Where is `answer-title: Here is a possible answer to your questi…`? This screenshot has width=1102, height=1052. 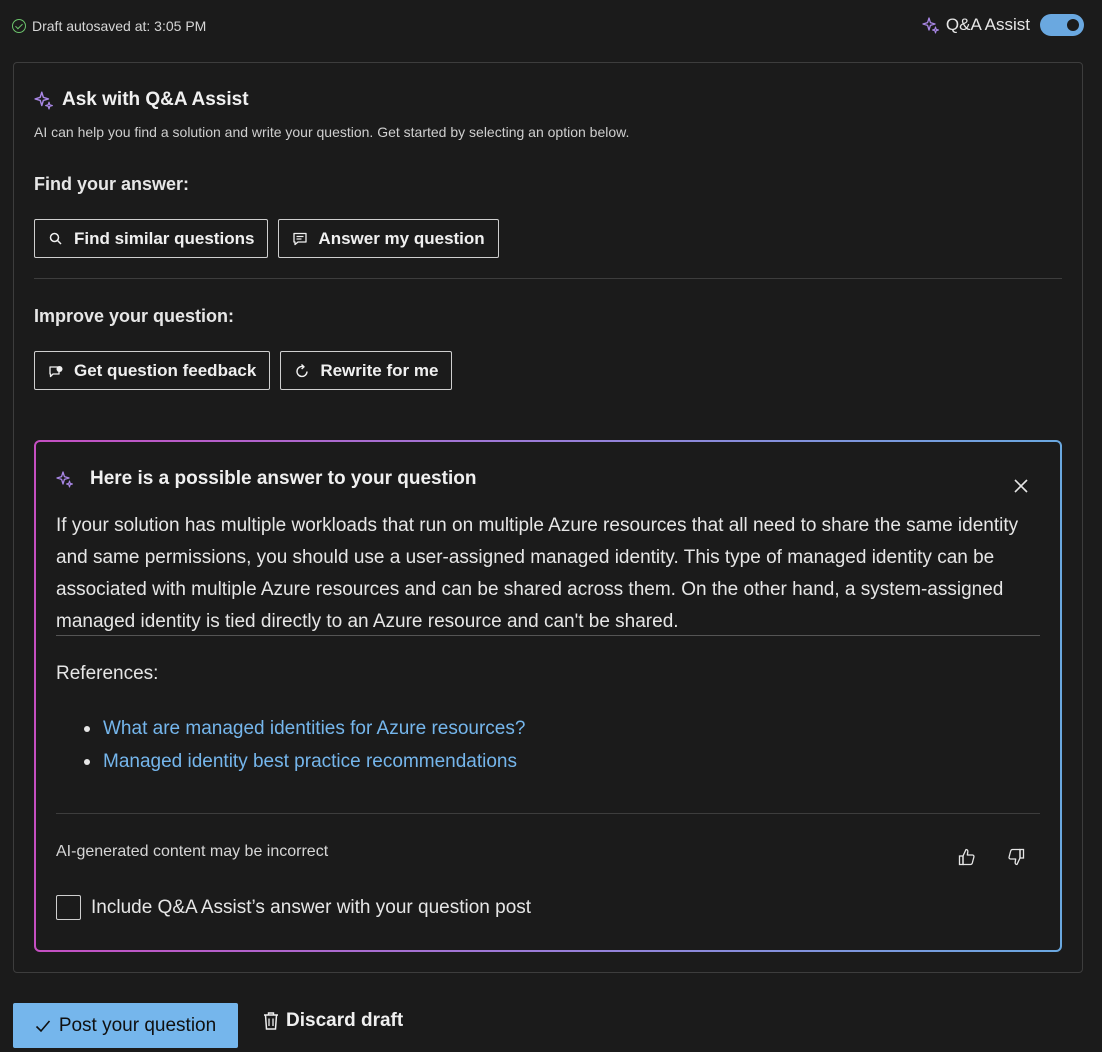 answer-title: Here is a possible answer to your questi… is located at coordinates (266, 479).